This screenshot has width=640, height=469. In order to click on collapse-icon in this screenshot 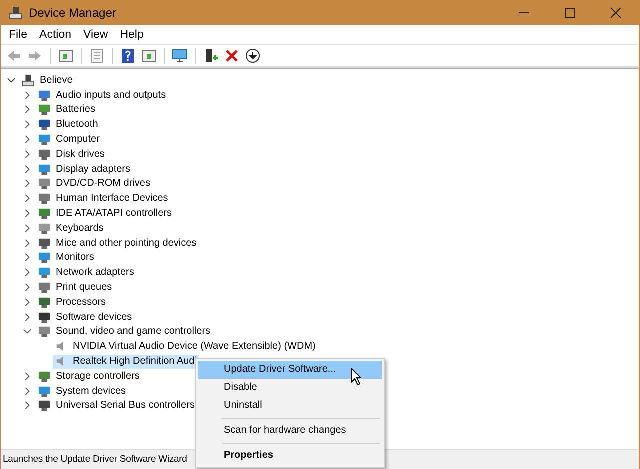, I will do `click(11, 80)`.